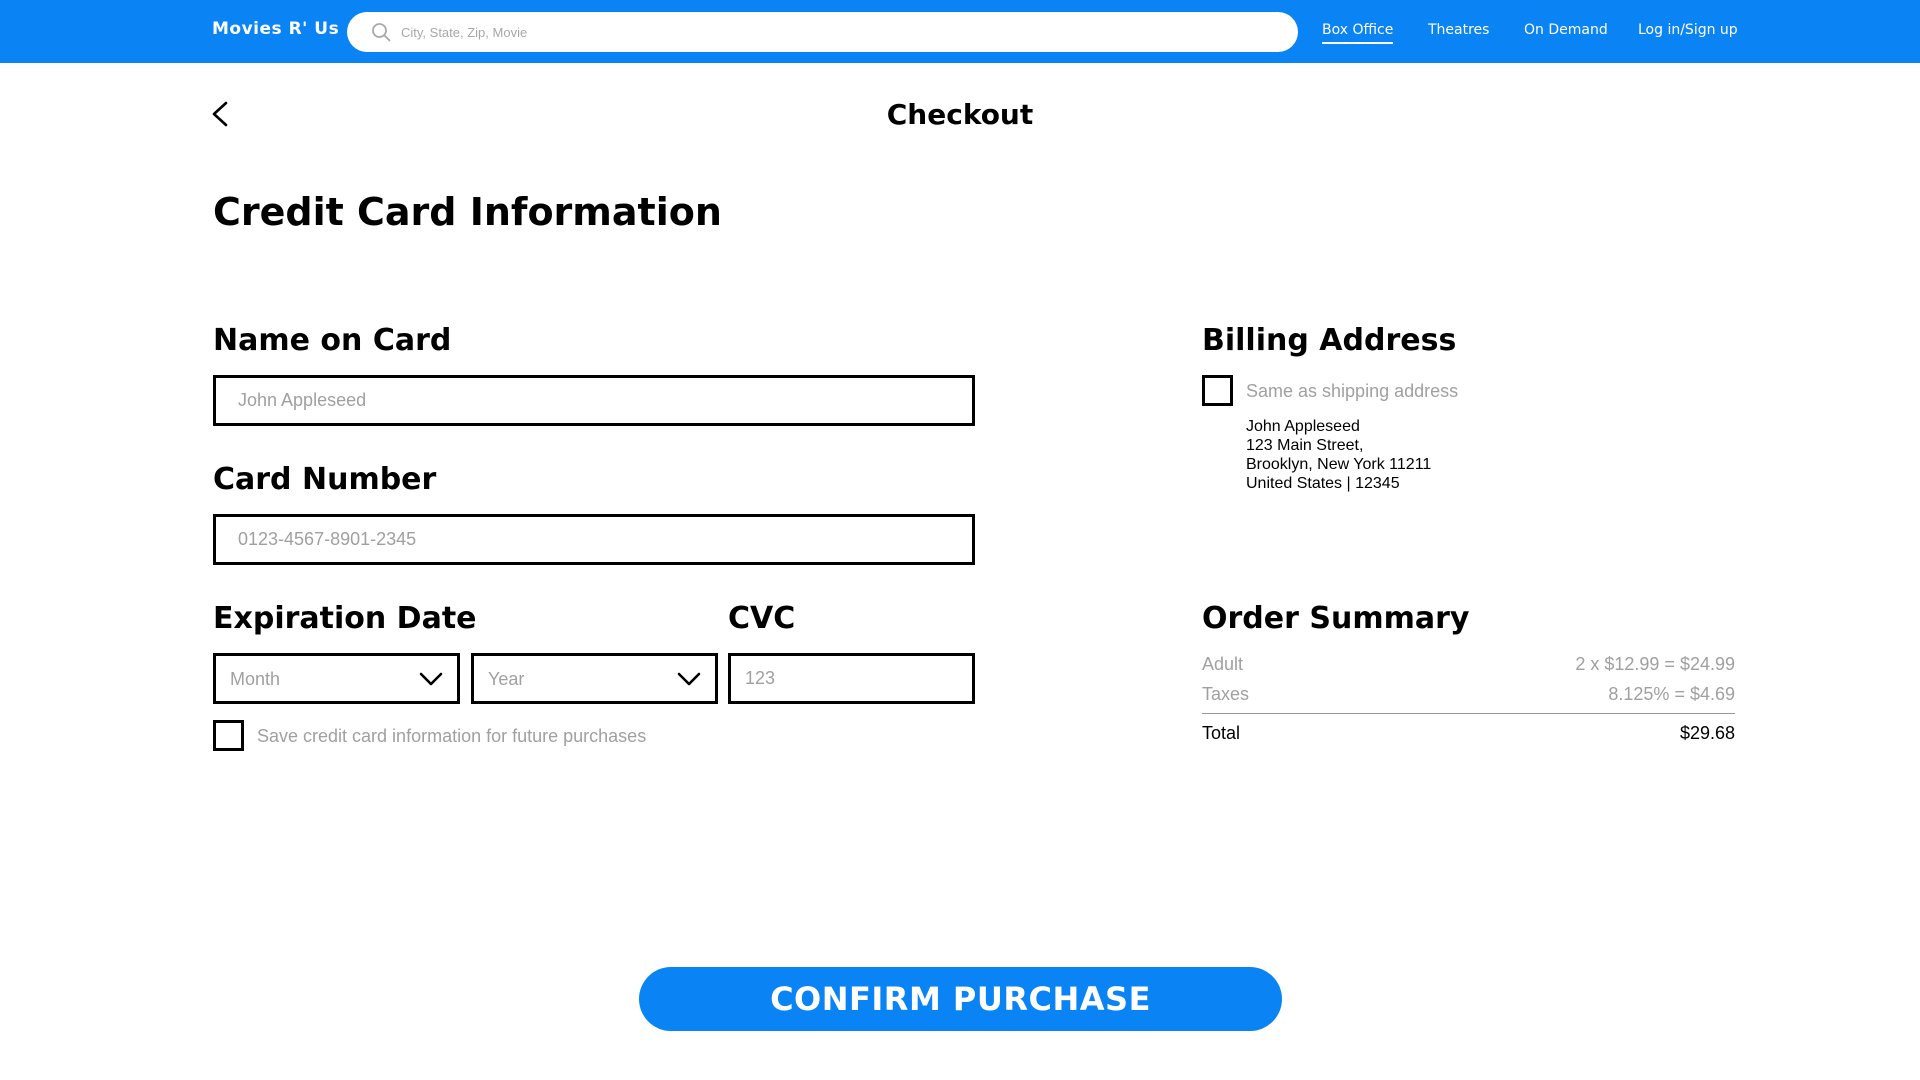  Describe the element at coordinates (1336, 618) in the screenshot. I see `order-summary-title: Order Summary` at that location.